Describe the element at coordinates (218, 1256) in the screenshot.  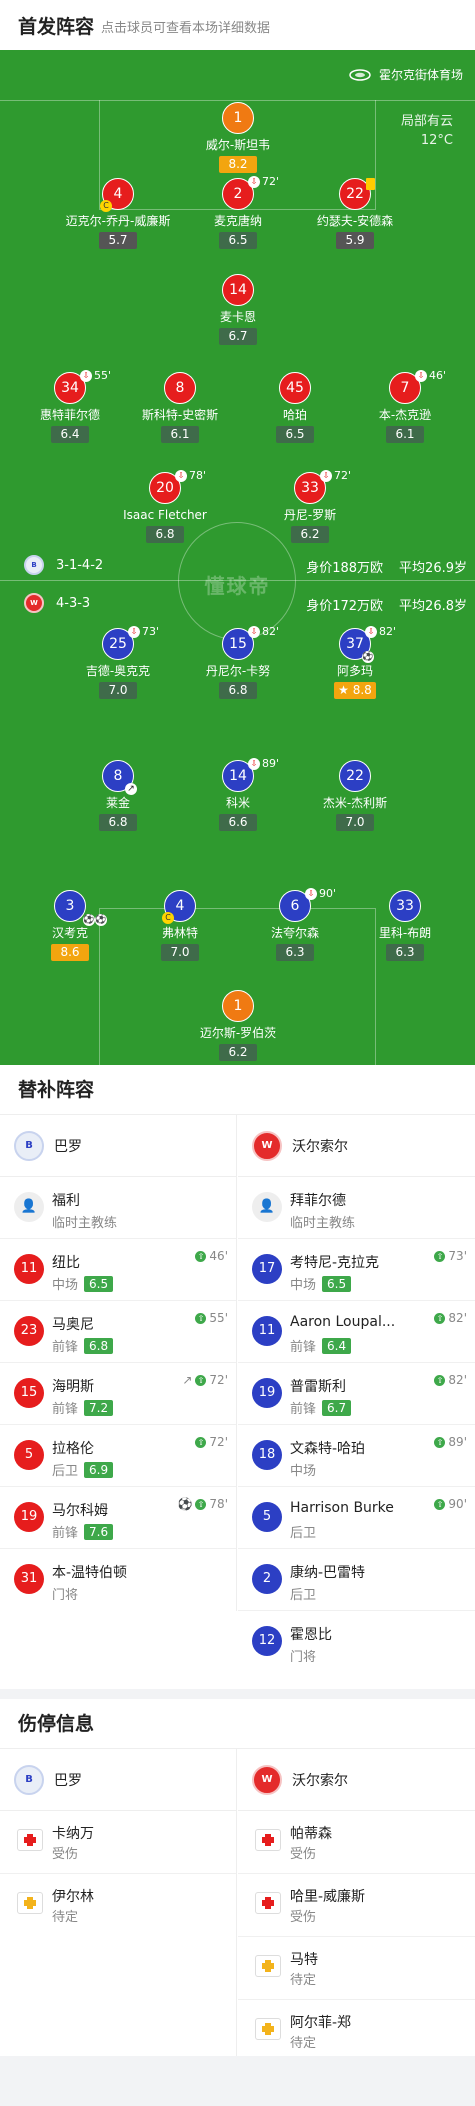
I see `sub-in-time: 46'` at that location.